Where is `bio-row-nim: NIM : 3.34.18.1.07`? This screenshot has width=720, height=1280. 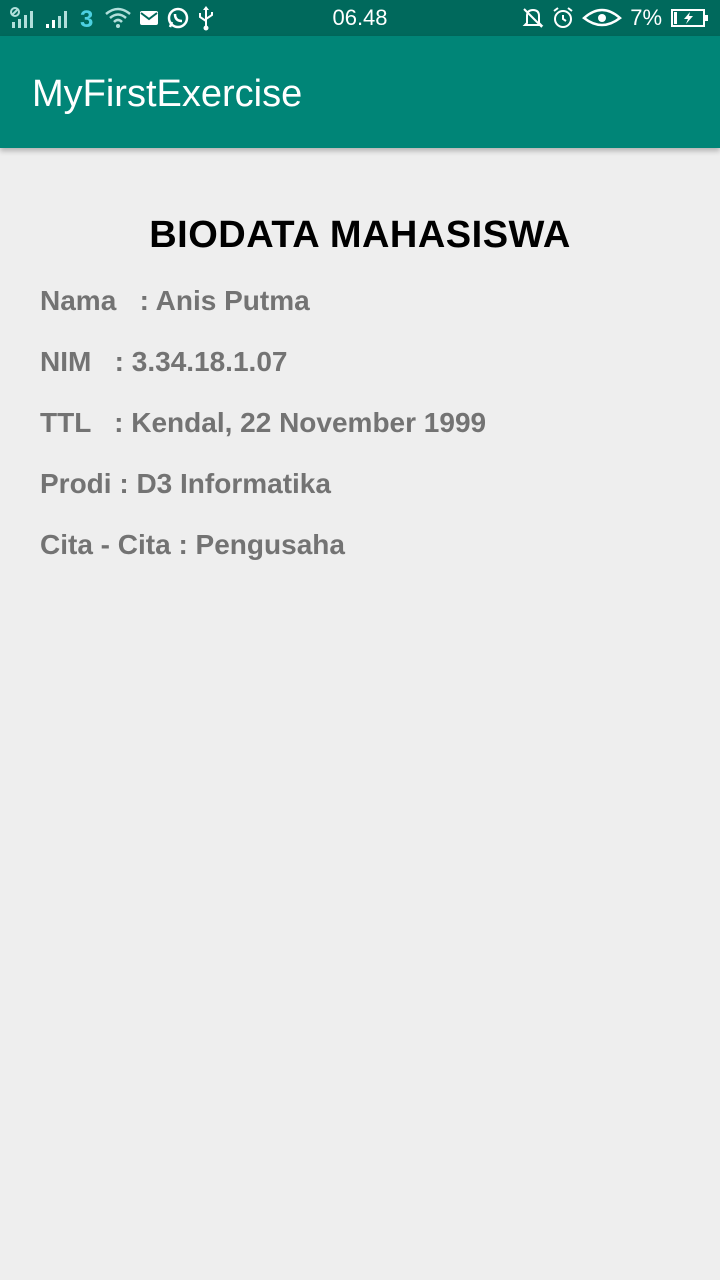
bio-row-nim: NIM : 3.34.18.1.07 is located at coordinates (164, 361).